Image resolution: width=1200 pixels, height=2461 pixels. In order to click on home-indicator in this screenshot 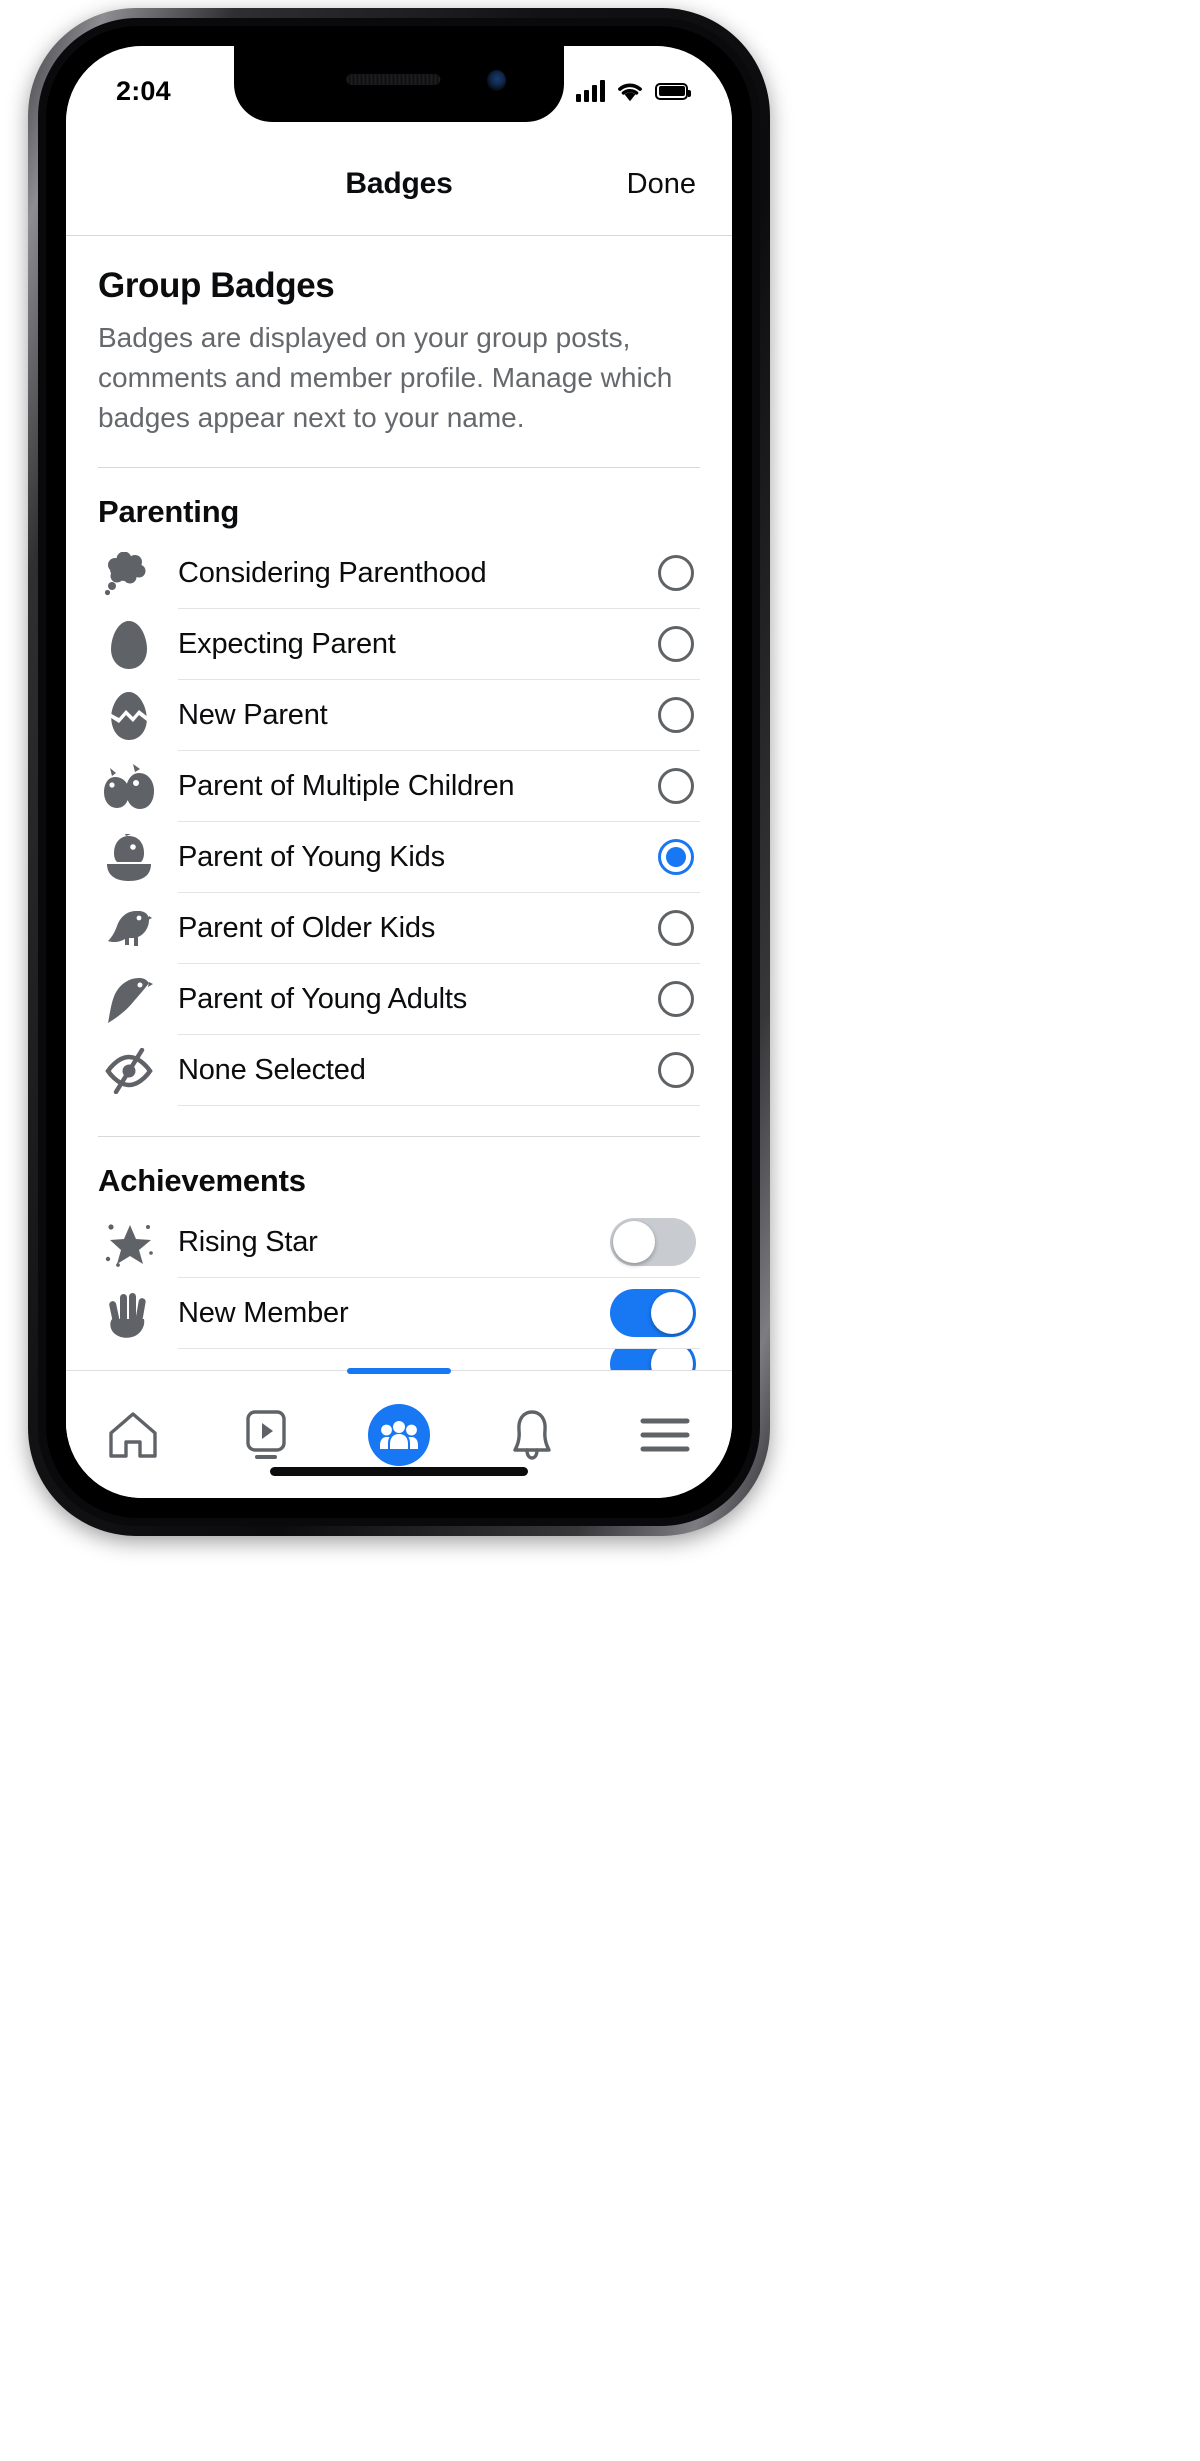, I will do `click(399, 1471)`.